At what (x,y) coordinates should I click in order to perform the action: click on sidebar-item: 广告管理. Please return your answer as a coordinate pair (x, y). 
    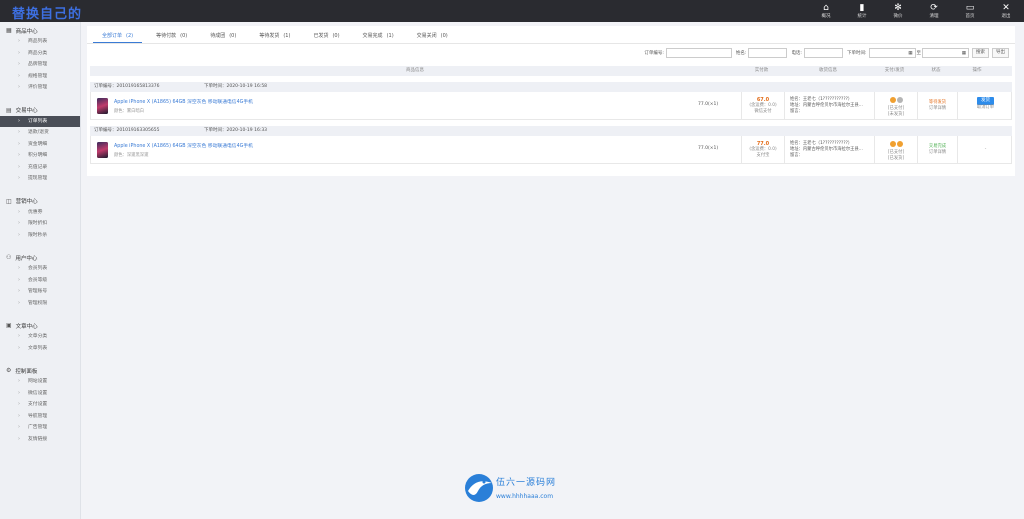
    Looking at the image, I should click on (43, 428).